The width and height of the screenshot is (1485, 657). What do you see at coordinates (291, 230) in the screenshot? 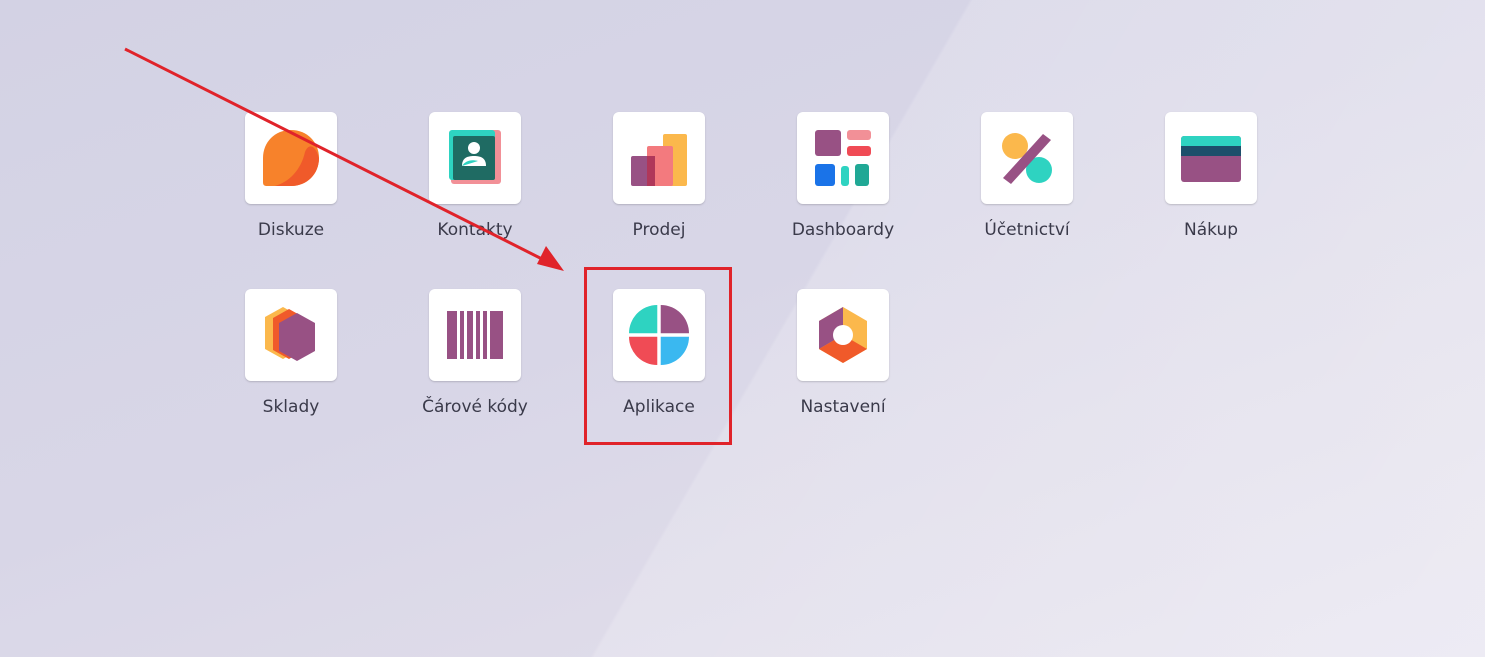
I see `app-label: Diskuze` at bounding box center [291, 230].